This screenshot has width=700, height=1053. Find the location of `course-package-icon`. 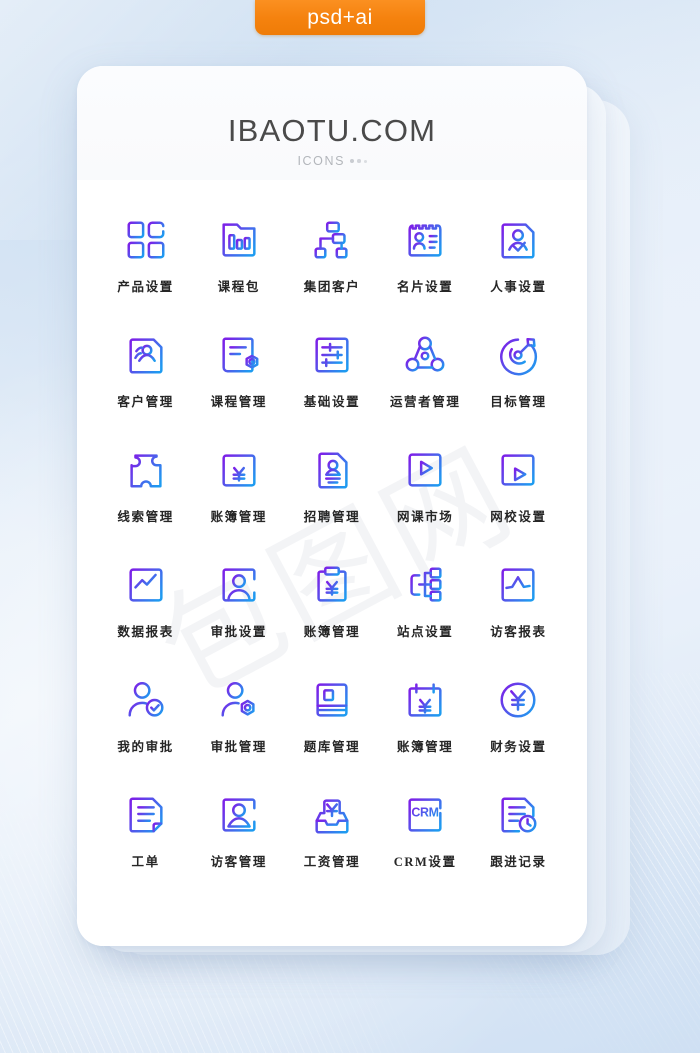

course-package-icon is located at coordinates (239, 240).